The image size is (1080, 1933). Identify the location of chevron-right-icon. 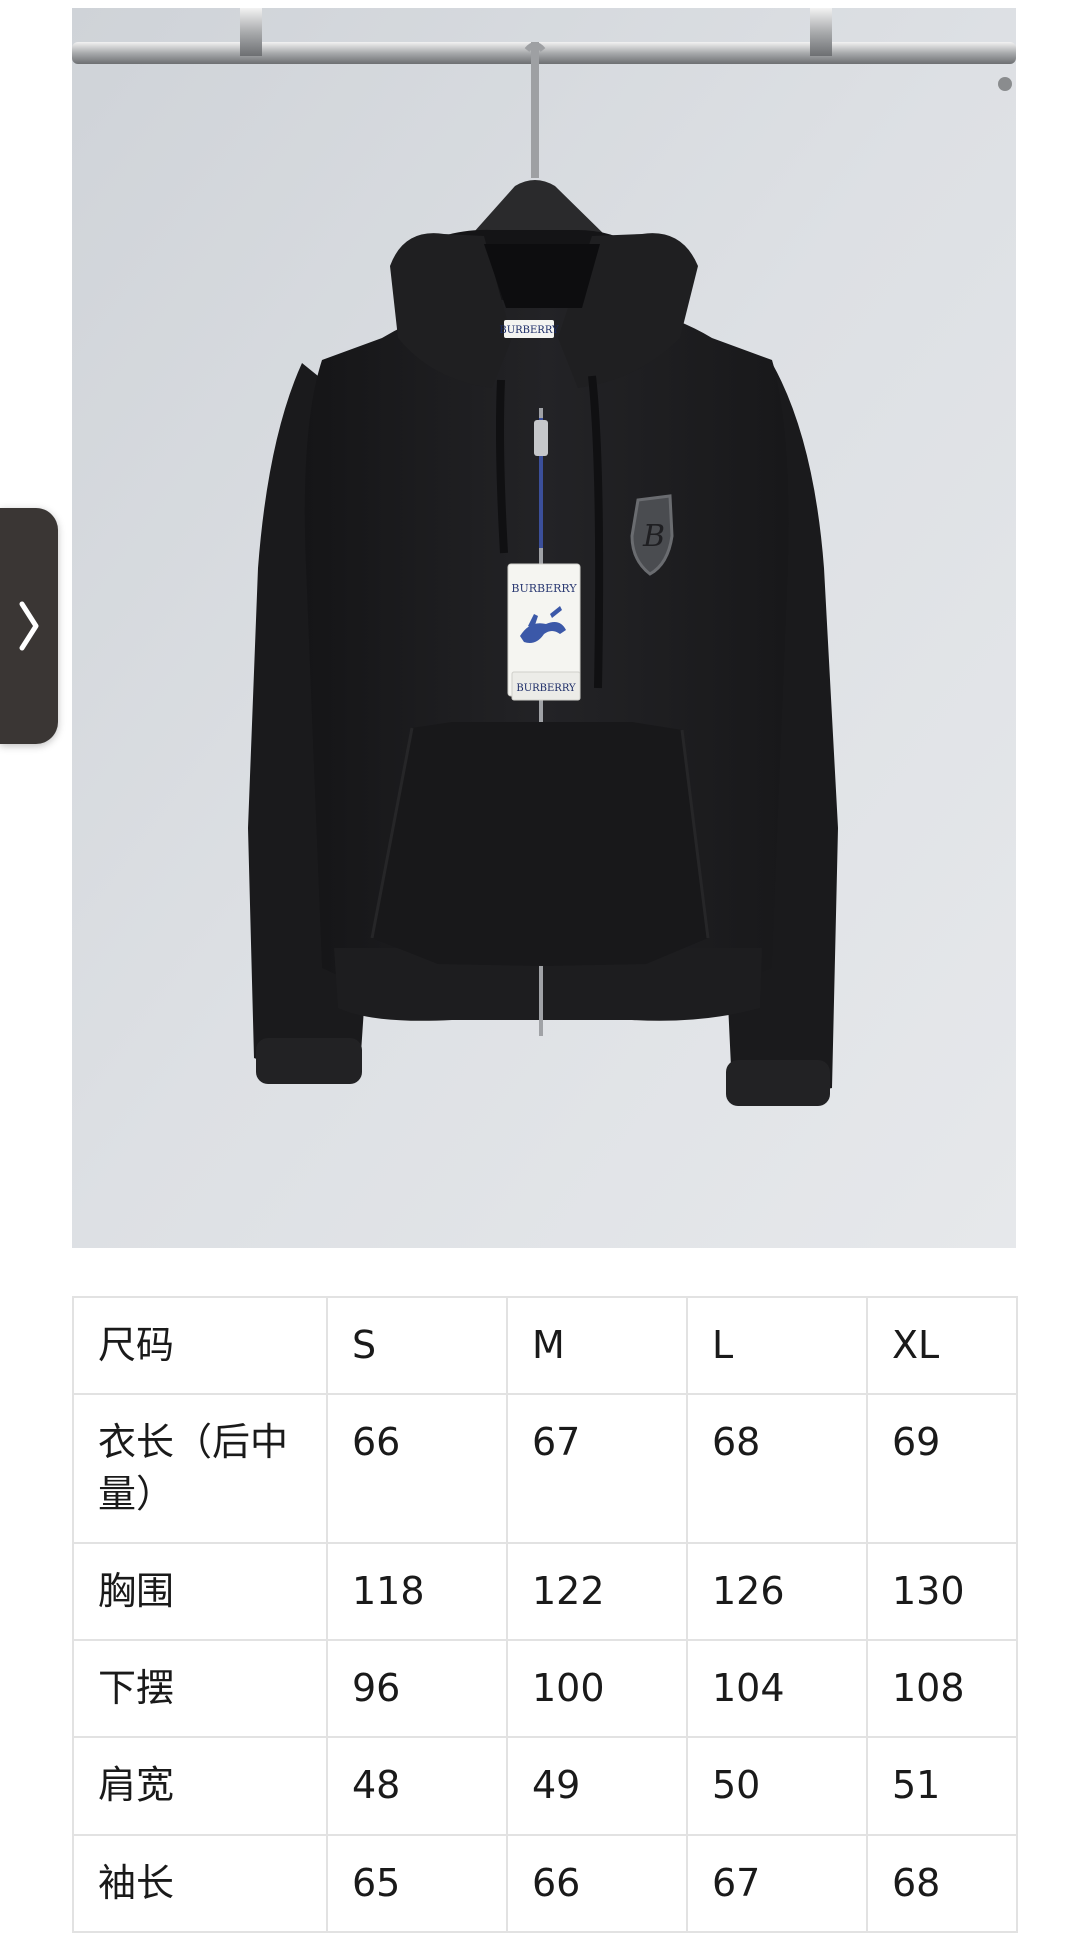
(29, 626).